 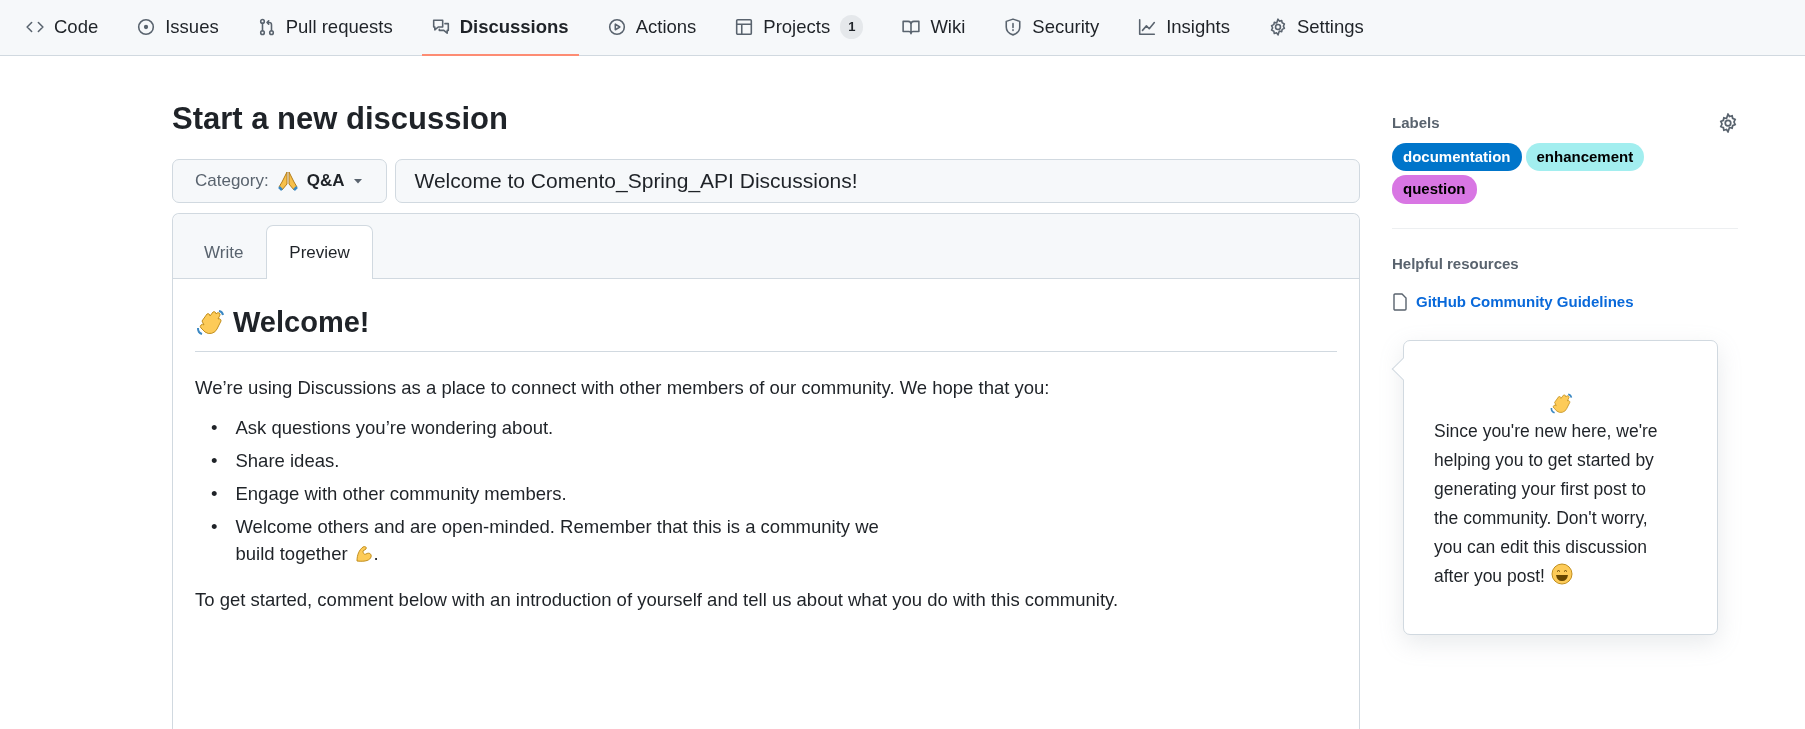 What do you see at coordinates (652, 28) in the screenshot?
I see `repo-tab: Actions` at bounding box center [652, 28].